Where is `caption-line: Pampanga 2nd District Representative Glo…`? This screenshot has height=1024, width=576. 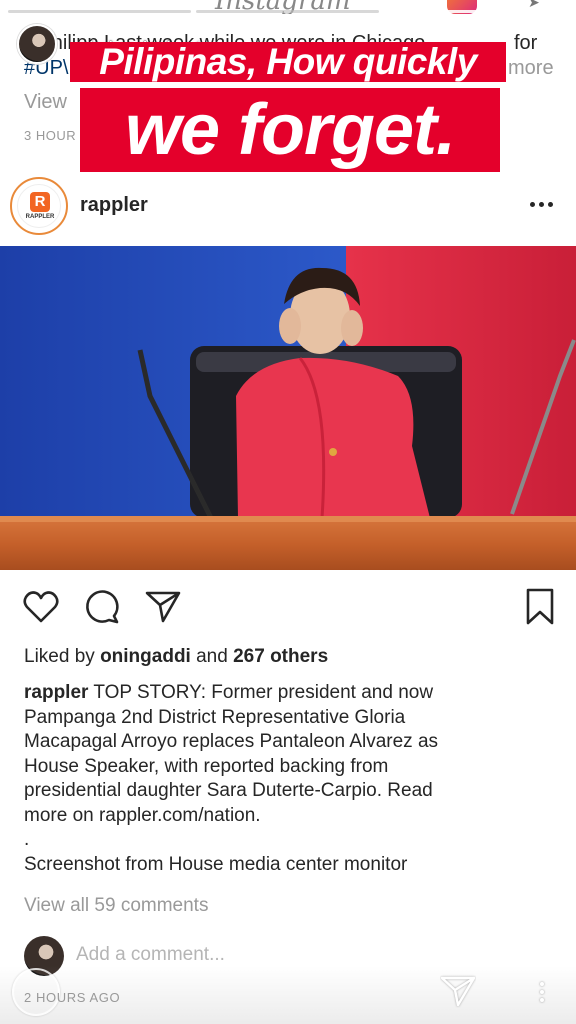
caption-line: Pampanga 2nd District Representative Glo… is located at coordinates (215, 717).